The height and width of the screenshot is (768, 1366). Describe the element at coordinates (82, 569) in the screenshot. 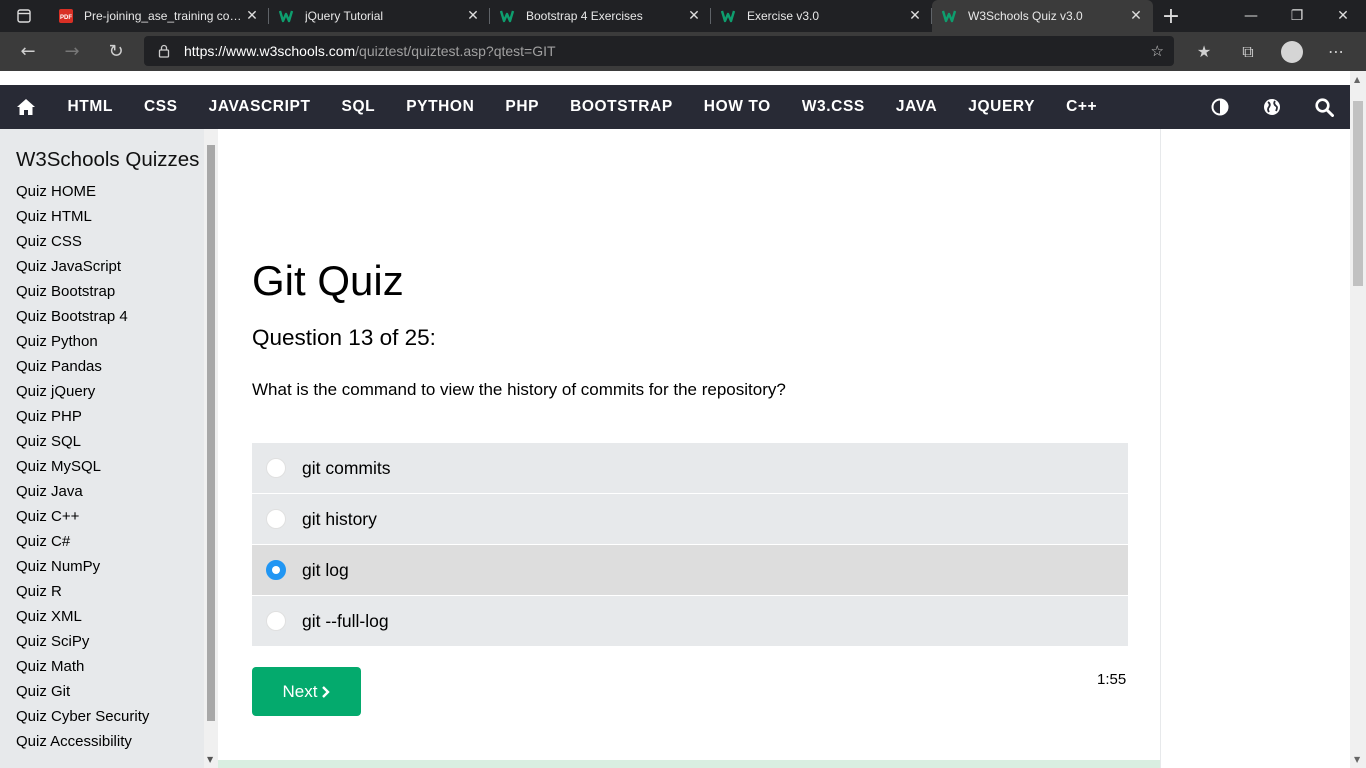

I see `sidebar-item: Quiz NumPy` at that location.